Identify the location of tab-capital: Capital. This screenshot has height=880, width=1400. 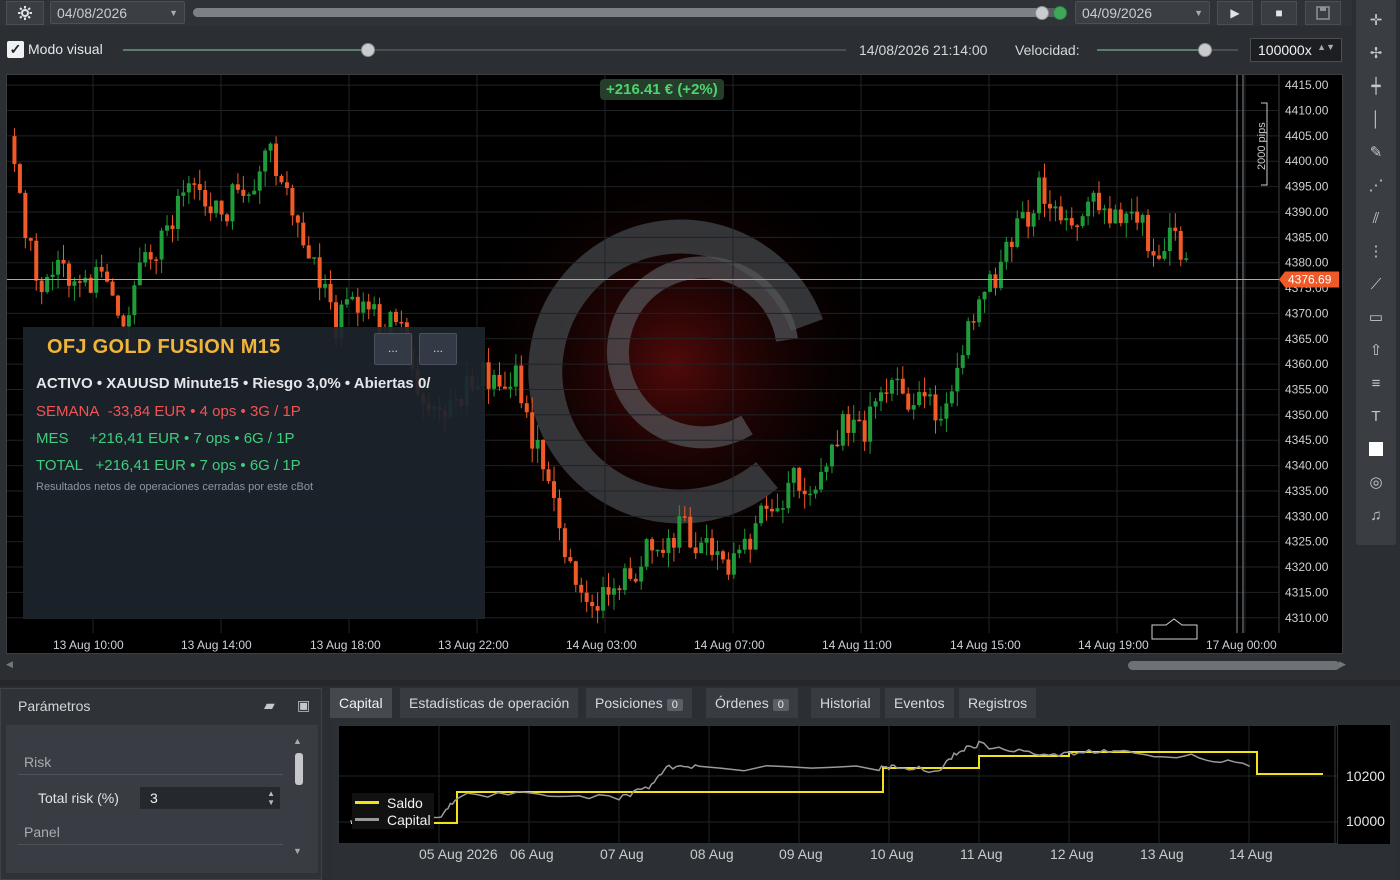
(361, 703).